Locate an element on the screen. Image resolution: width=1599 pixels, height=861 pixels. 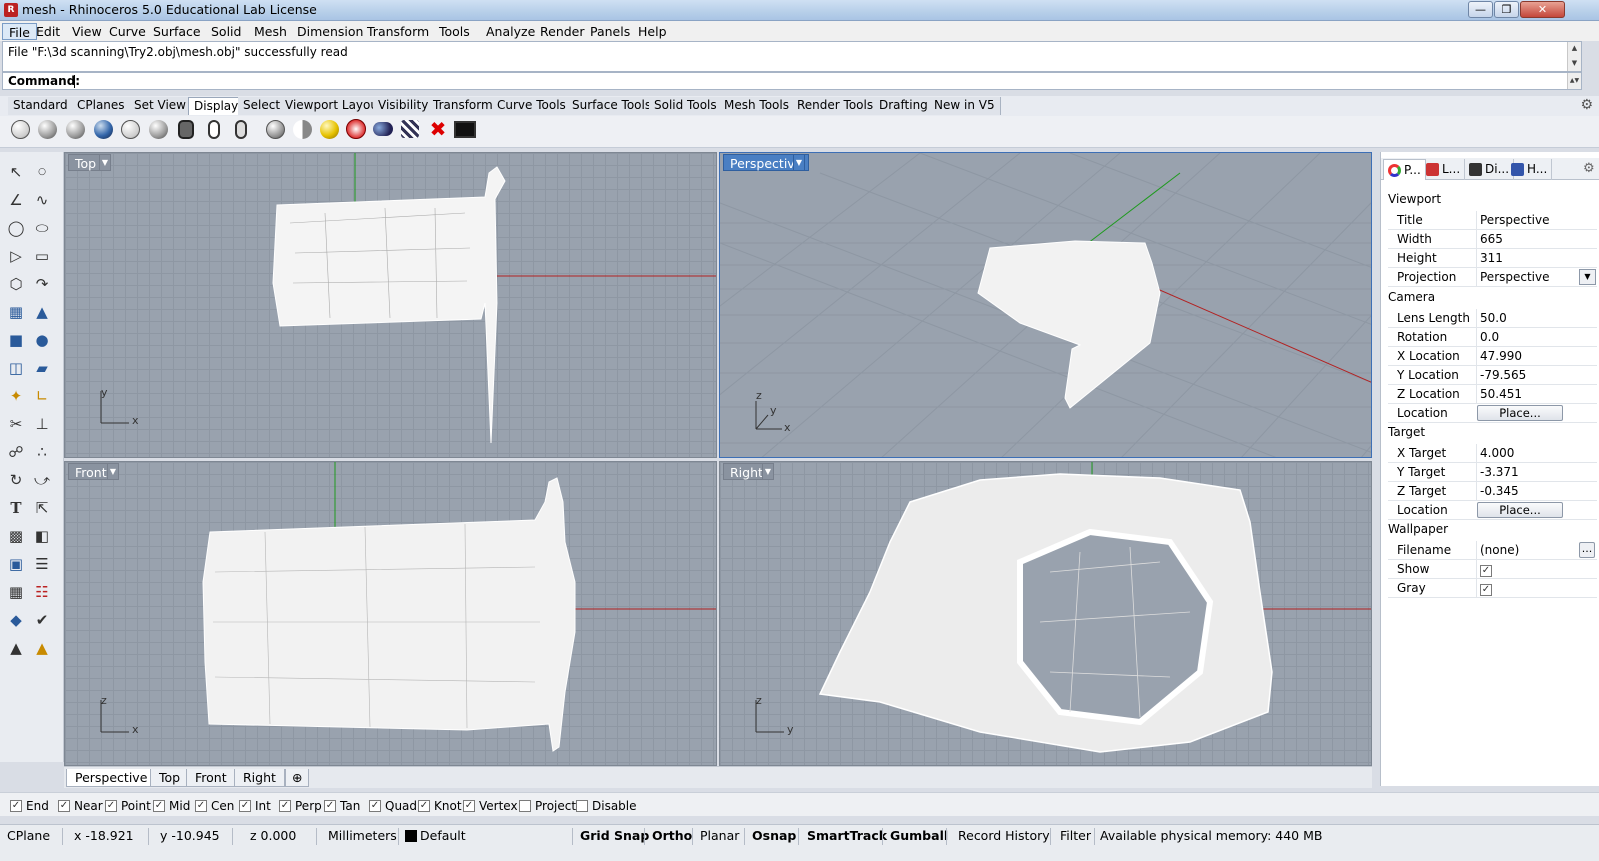
y-target-field: -3.371 is located at coordinates (1536, 472).